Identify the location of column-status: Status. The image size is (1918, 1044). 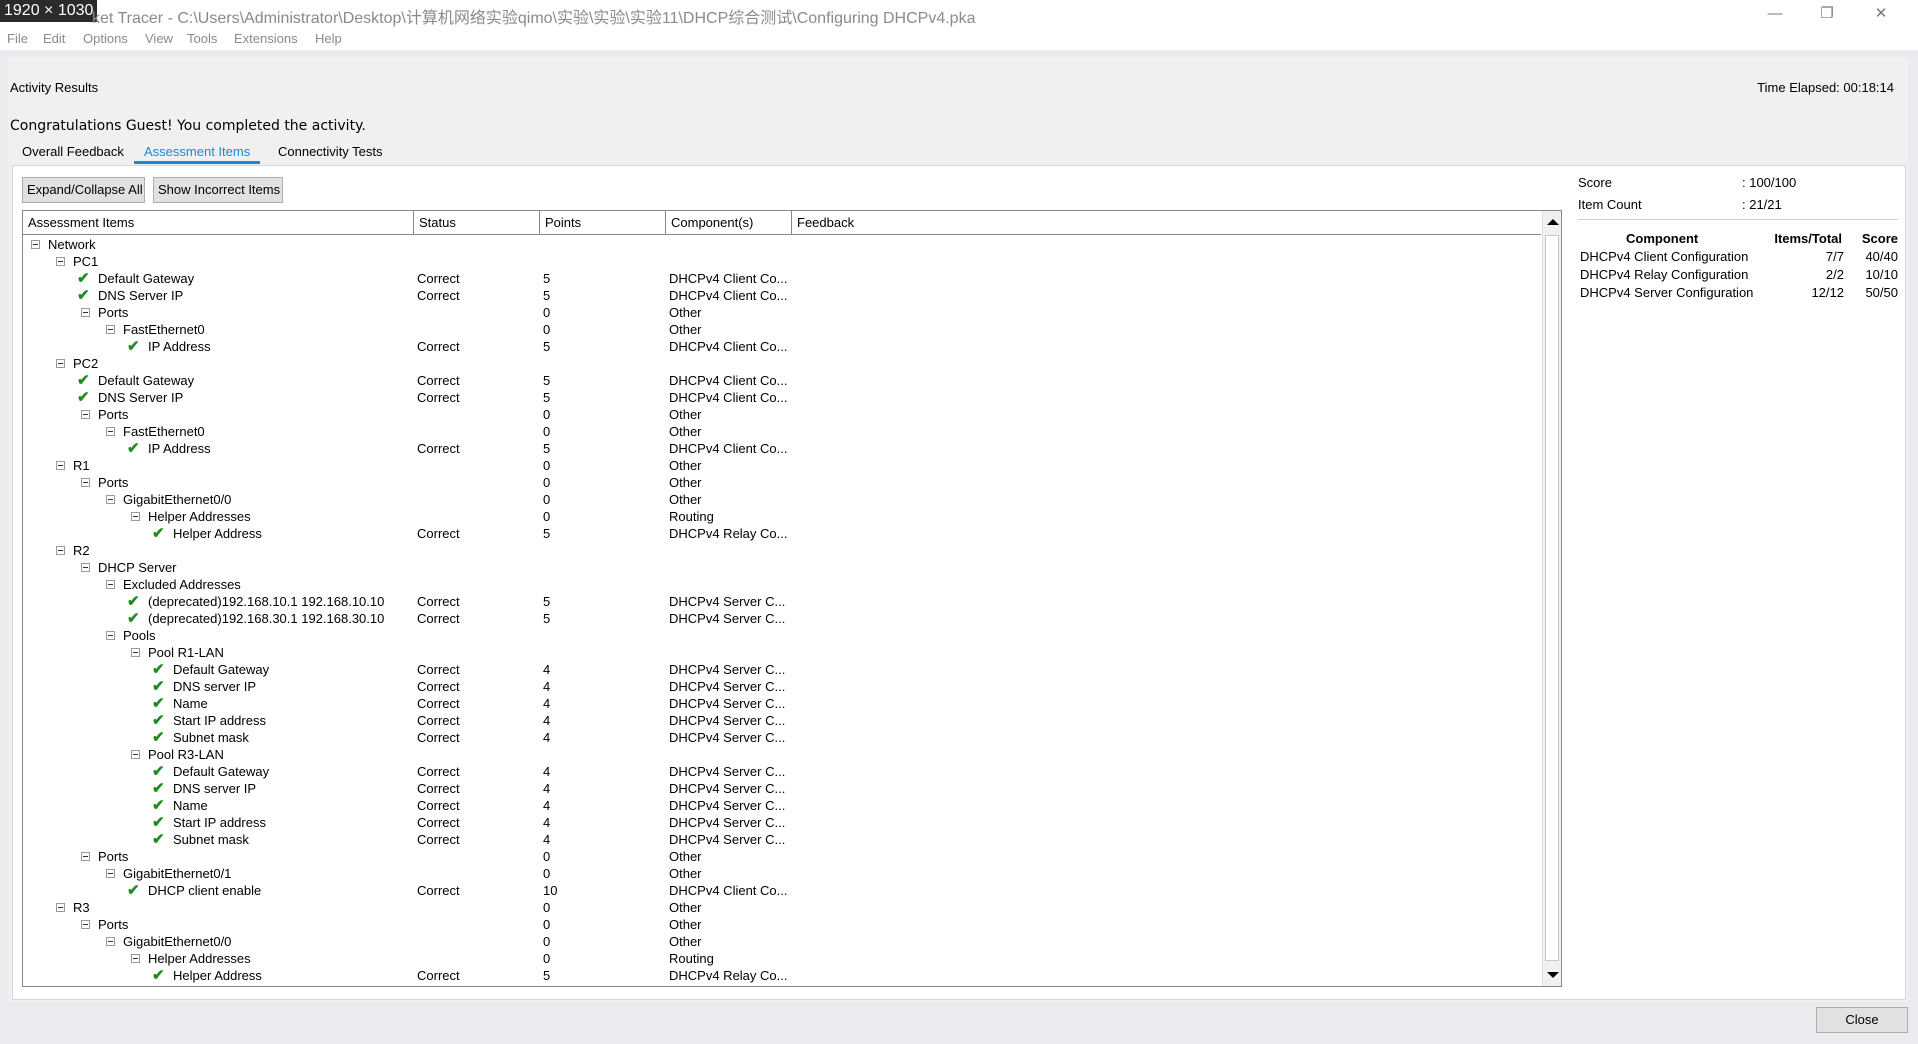
(477, 222).